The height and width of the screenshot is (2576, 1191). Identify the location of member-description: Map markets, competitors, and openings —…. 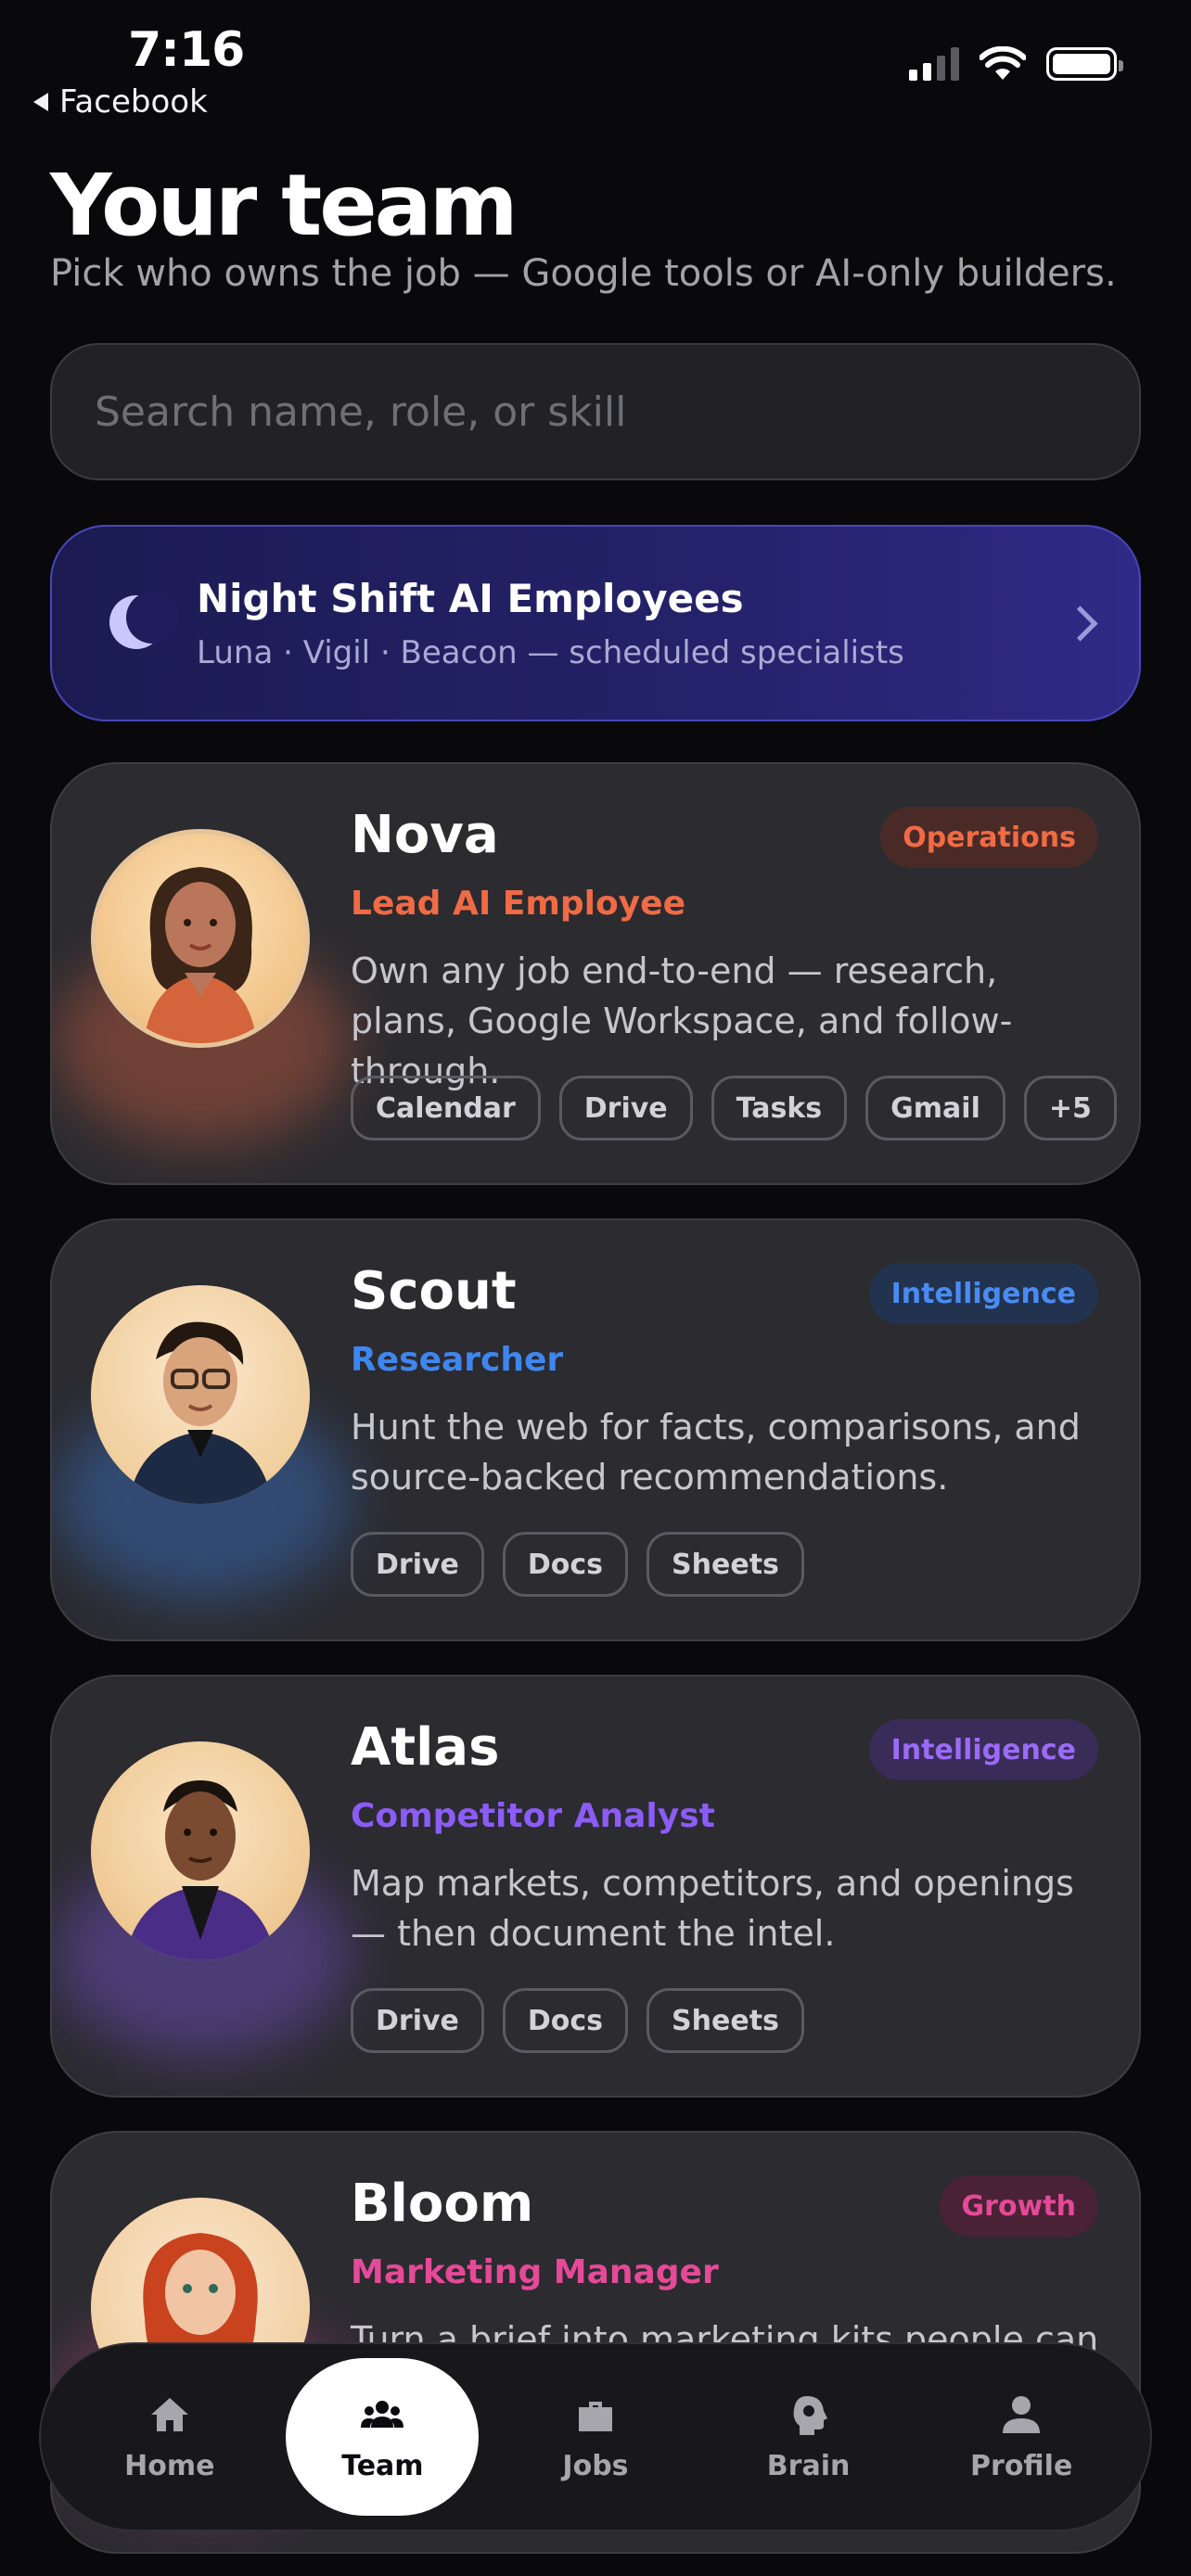
(712, 1909).